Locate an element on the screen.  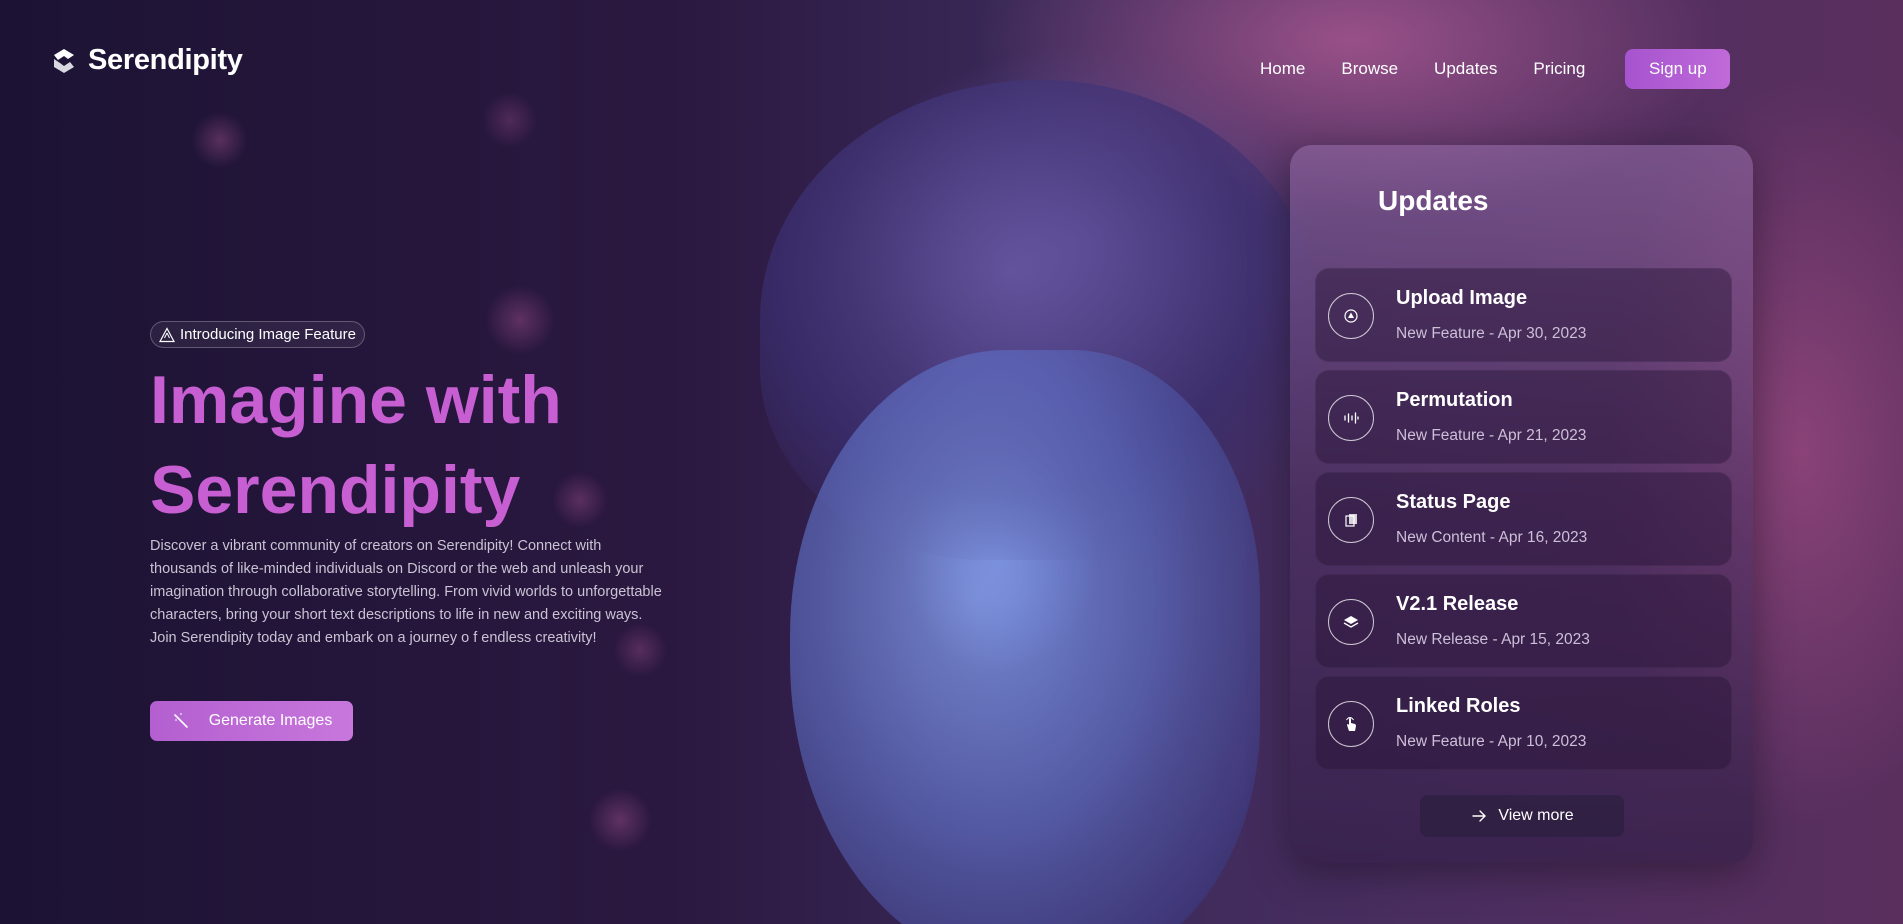
feature-badge-label: Introducing Image Feature is located at coordinates (268, 334).